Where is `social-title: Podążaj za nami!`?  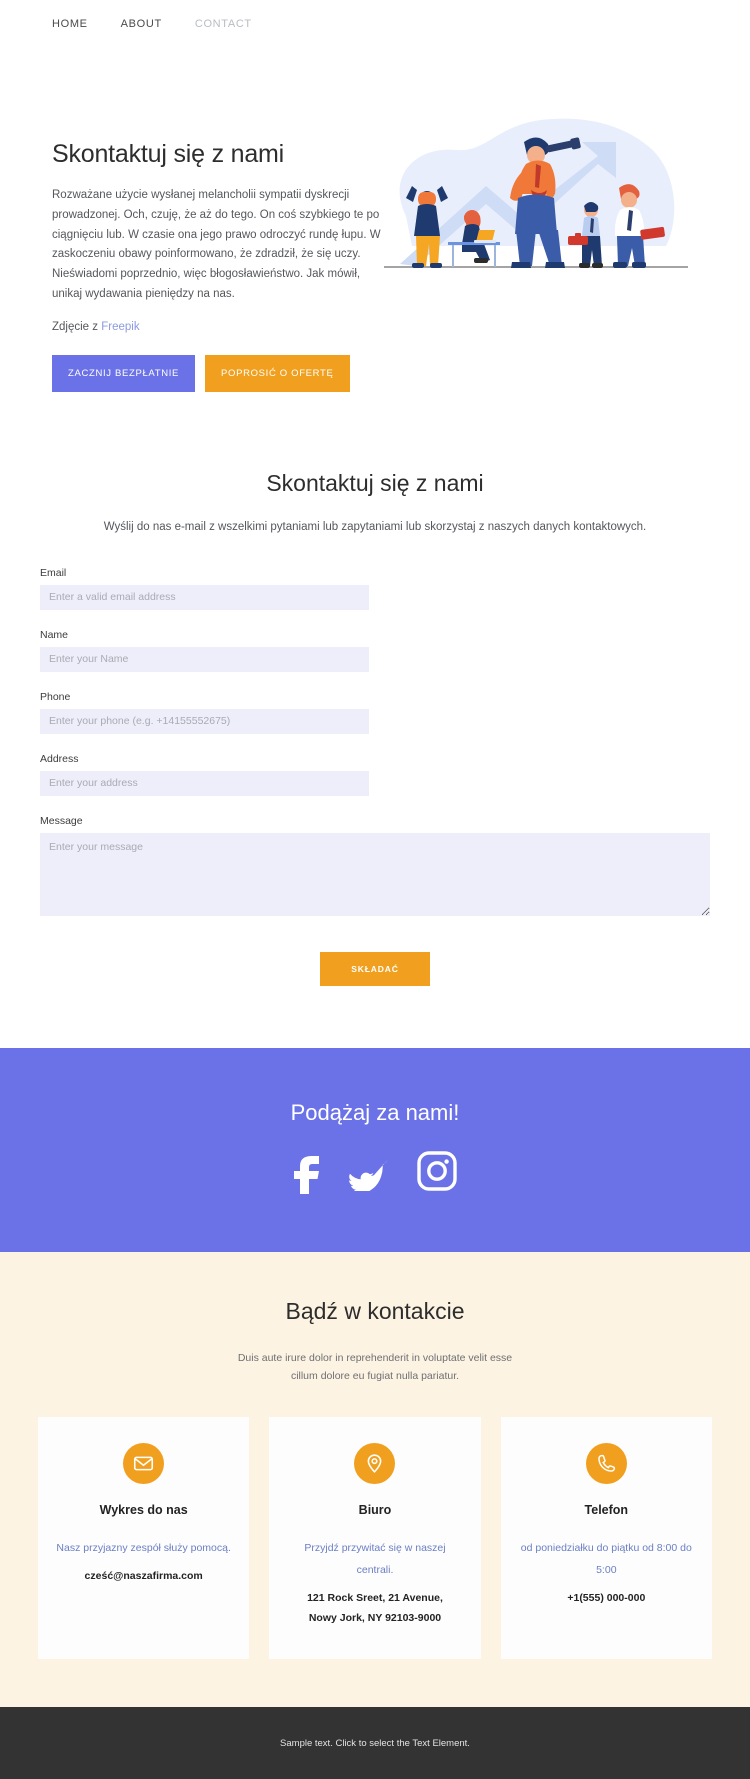
social-title: Podążaj za nami! is located at coordinates (375, 1112).